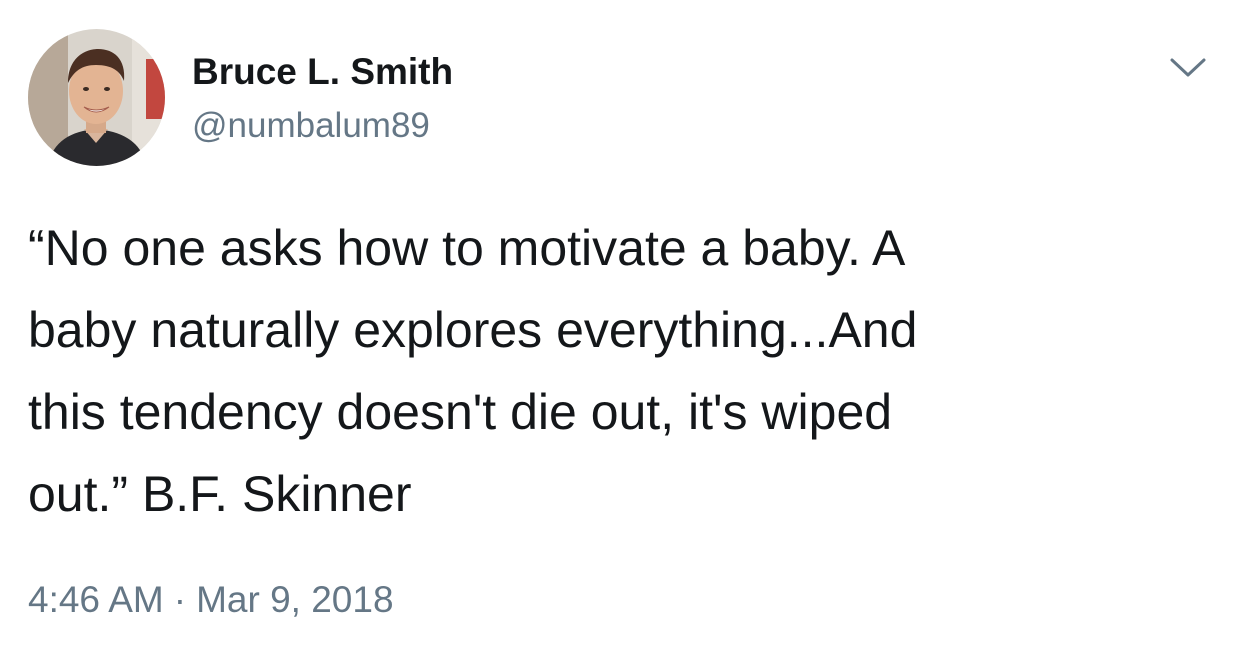  I want to click on tweet-time: 4:46 AM, so click(96, 599).